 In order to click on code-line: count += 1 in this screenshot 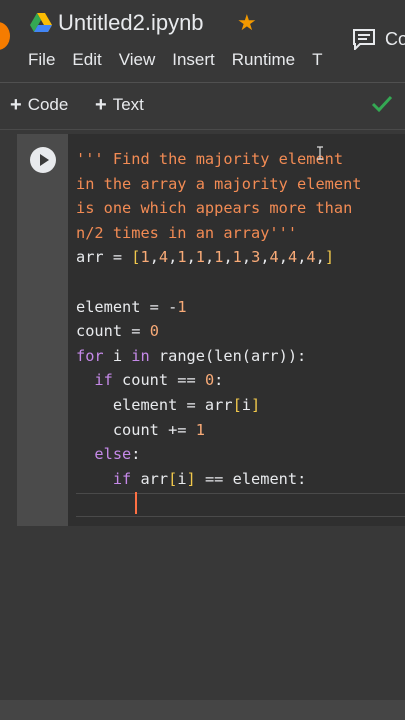, I will do `click(140, 429)`.